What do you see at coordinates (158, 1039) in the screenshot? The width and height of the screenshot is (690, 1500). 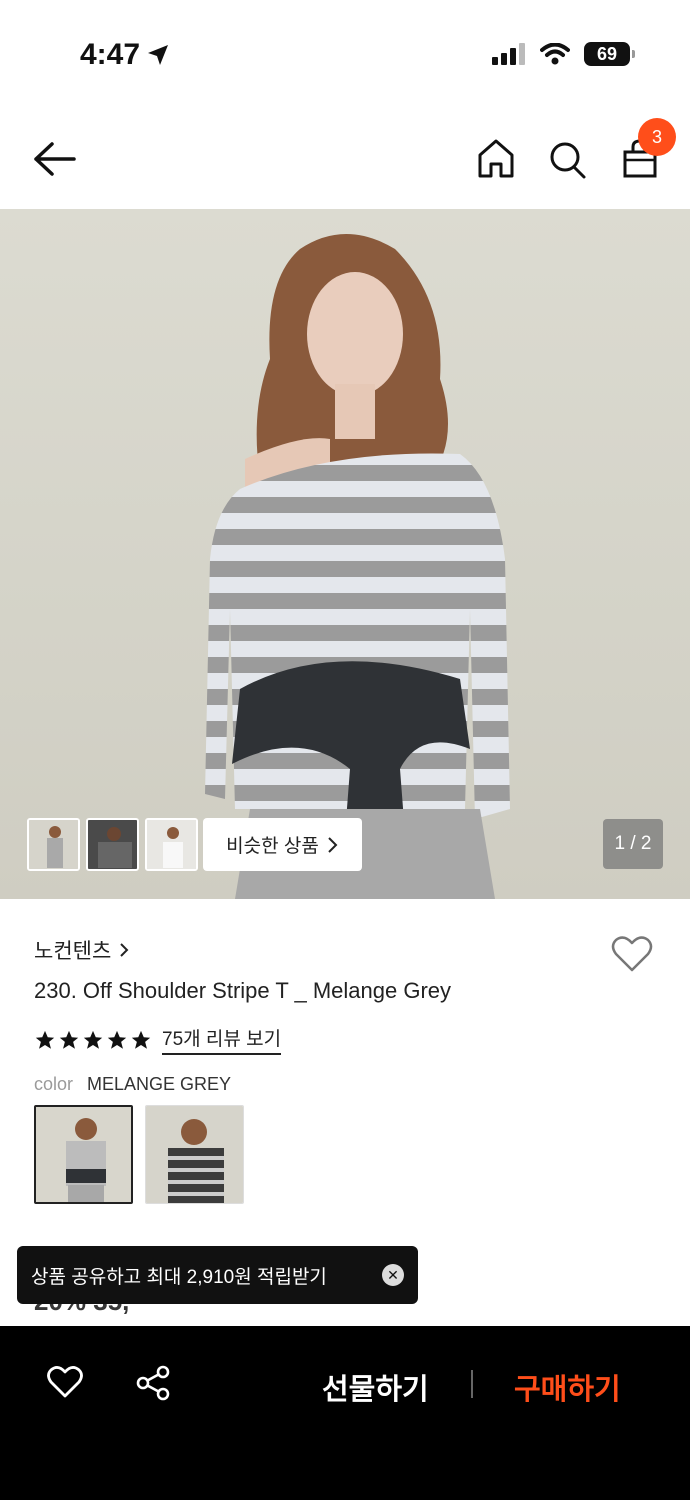 I see `rating-row: 75개 리뷰 보기` at bounding box center [158, 1039].